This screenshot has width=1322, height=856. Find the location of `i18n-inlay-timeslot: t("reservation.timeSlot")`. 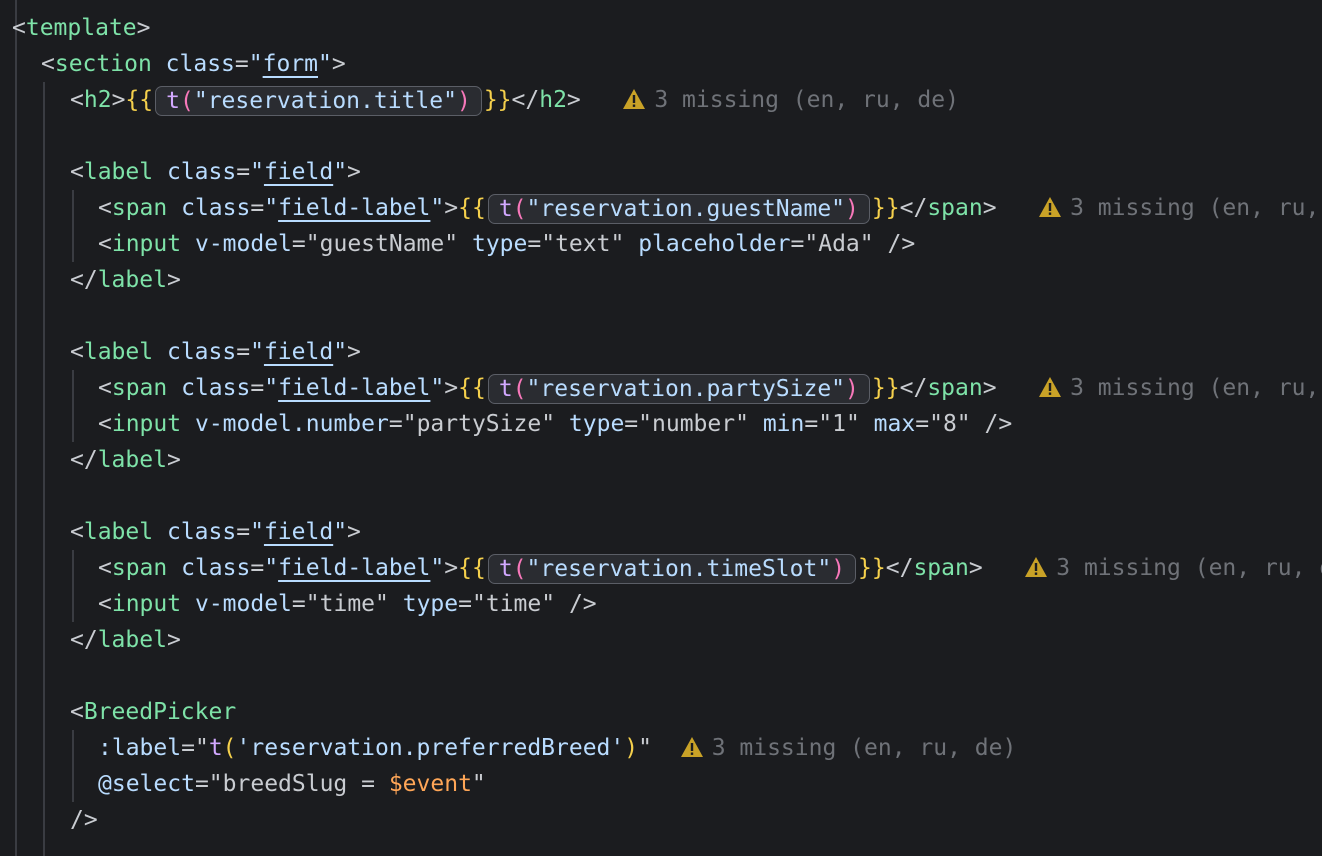

i18n-inlay-timeslot: t("reservation.timeSlot") is located at coordinates (672, 568).